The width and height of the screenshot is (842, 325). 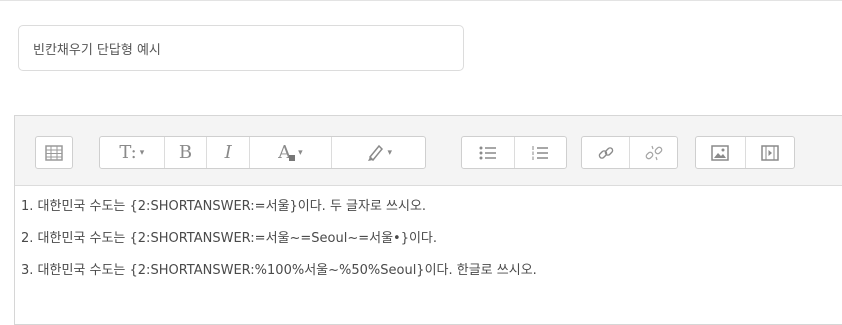 I want to click on media-icon, so click(x=770, y=152).